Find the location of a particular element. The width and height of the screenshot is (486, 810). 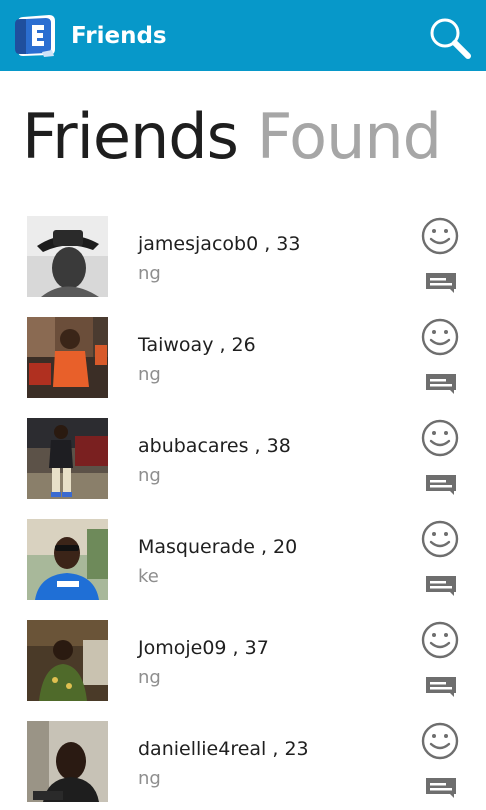

friend-row: jamesjacob0 , 33 ng is located at coordinates (243, 260).